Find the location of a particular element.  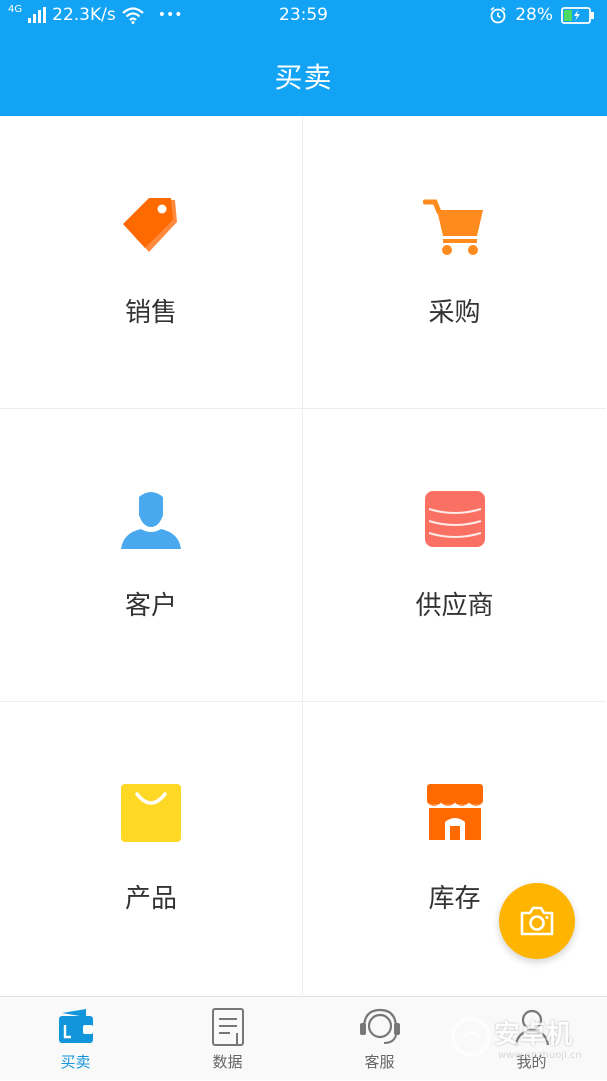

nav-item-service: 客服 is located at coordinates (379, 1039).